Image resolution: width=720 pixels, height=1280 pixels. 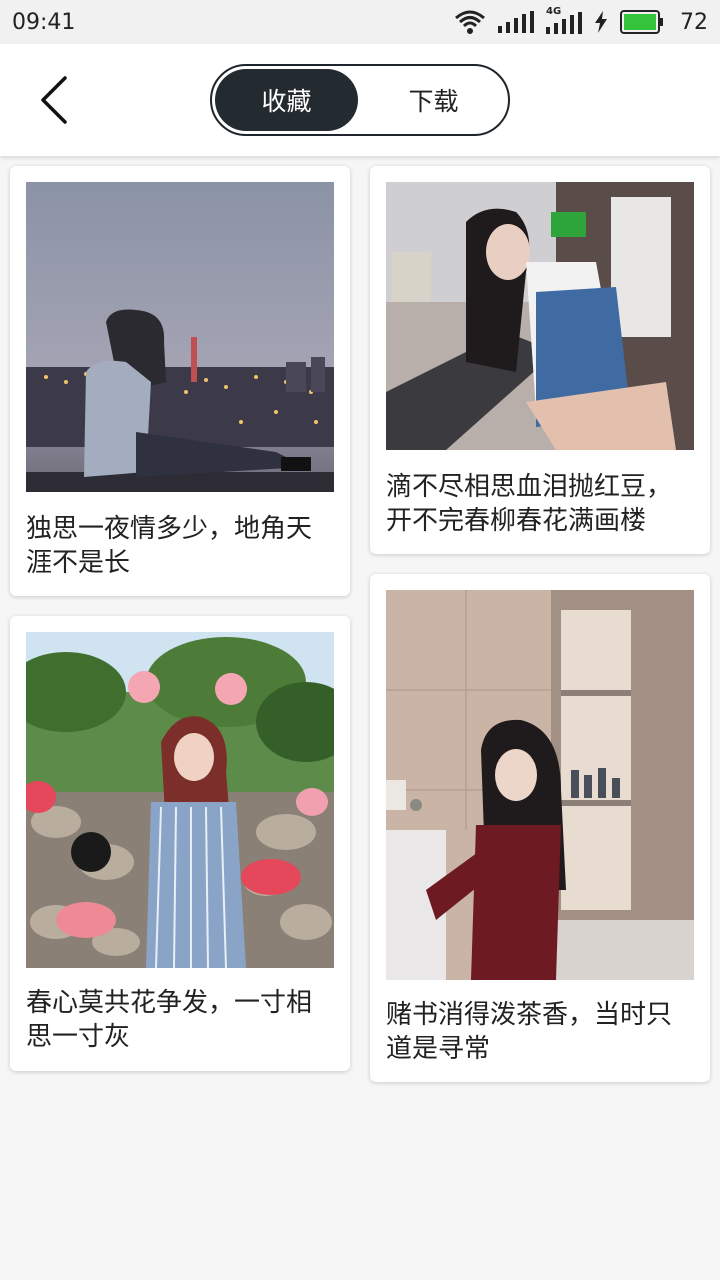 I want to click on network-type-label: 4G, so click(x=554, y=11).